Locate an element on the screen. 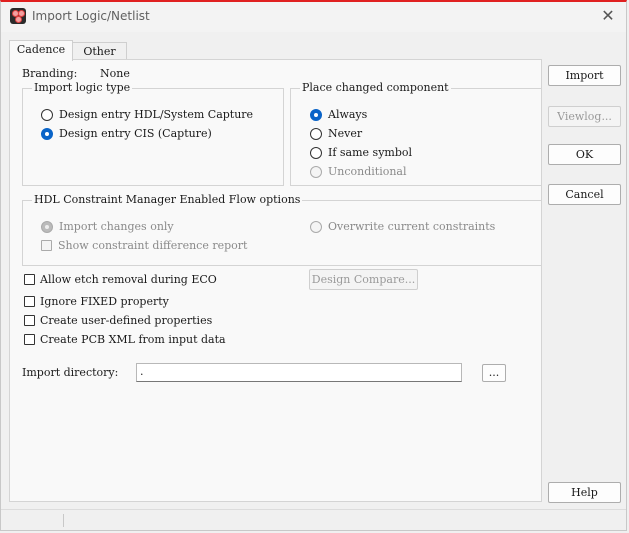 Image resolution: width=629 pixels, height=533 pixels. hdl-system-capture-label: Design entry HDL/System Capture is located at coordinates (156, 114).